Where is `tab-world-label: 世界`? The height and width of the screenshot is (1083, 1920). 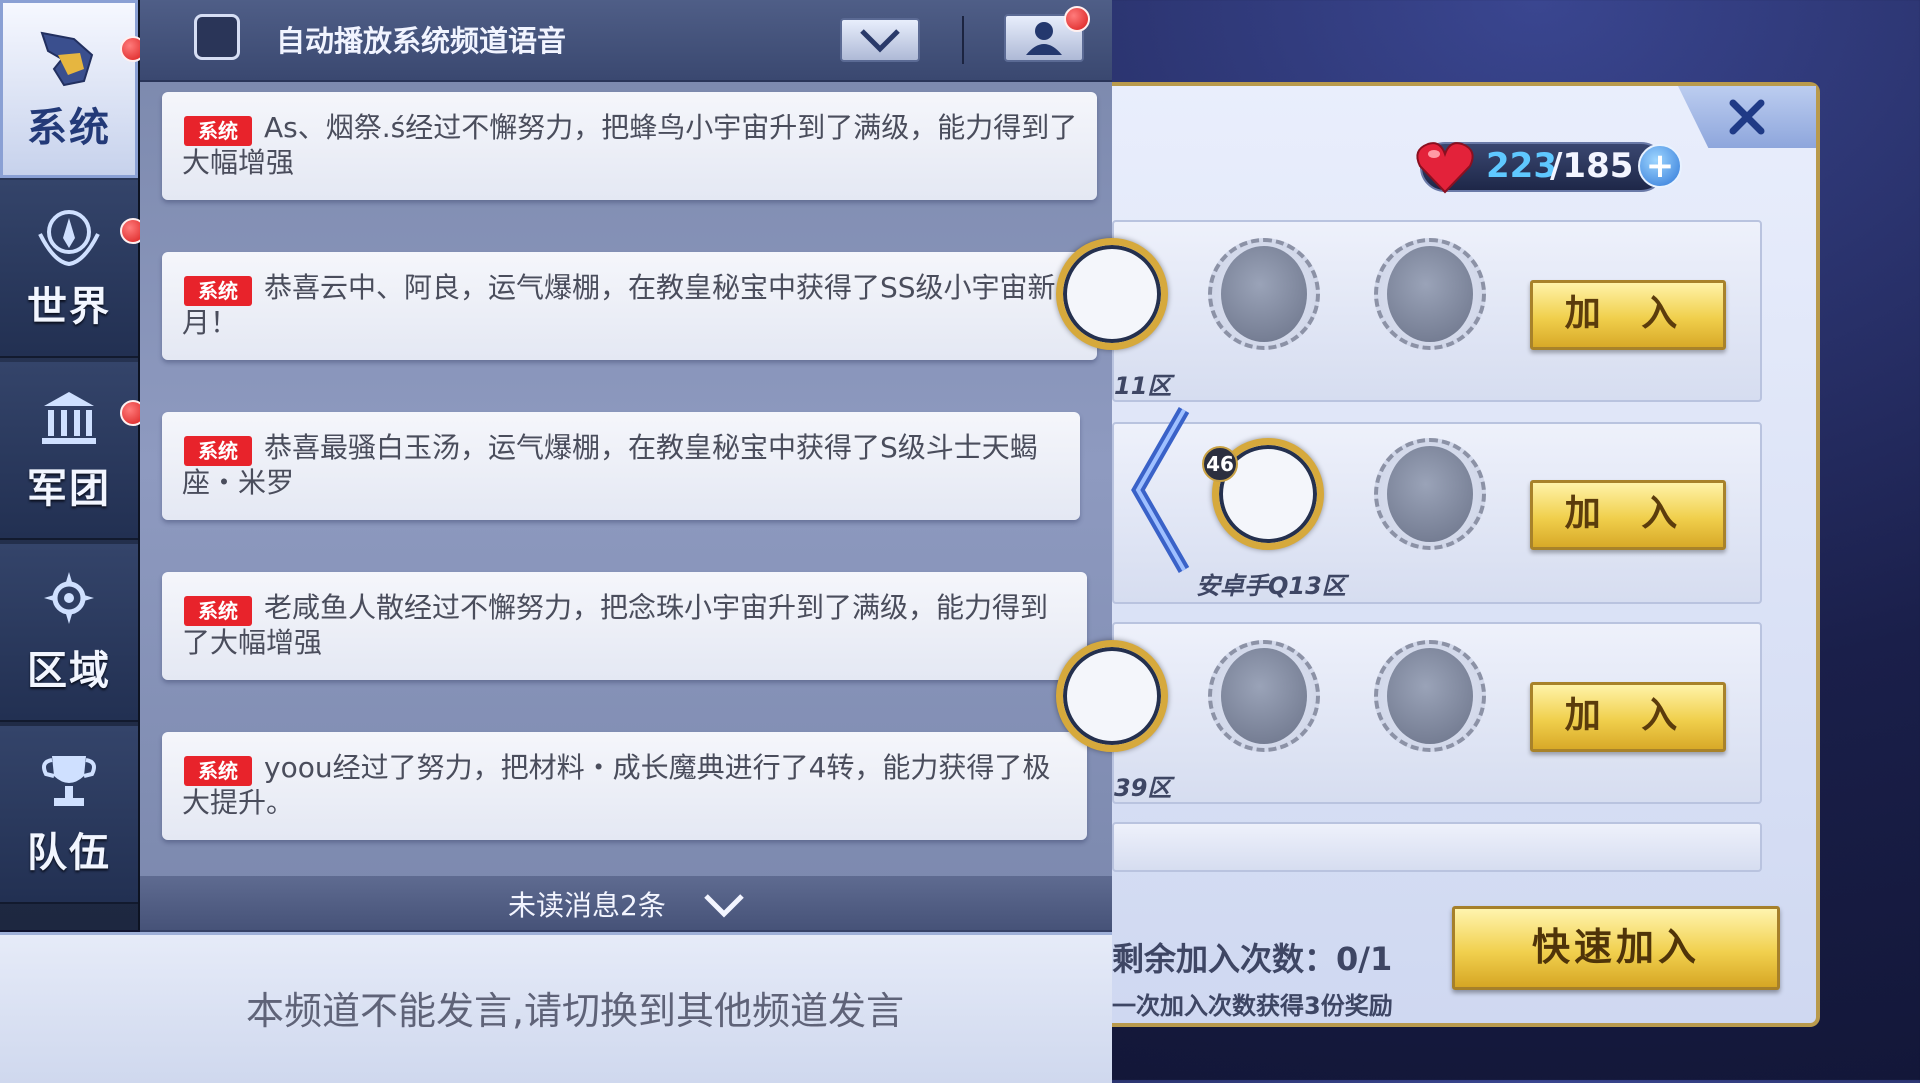
tab-world-label: 世界 is located at coordinates (69, 307).